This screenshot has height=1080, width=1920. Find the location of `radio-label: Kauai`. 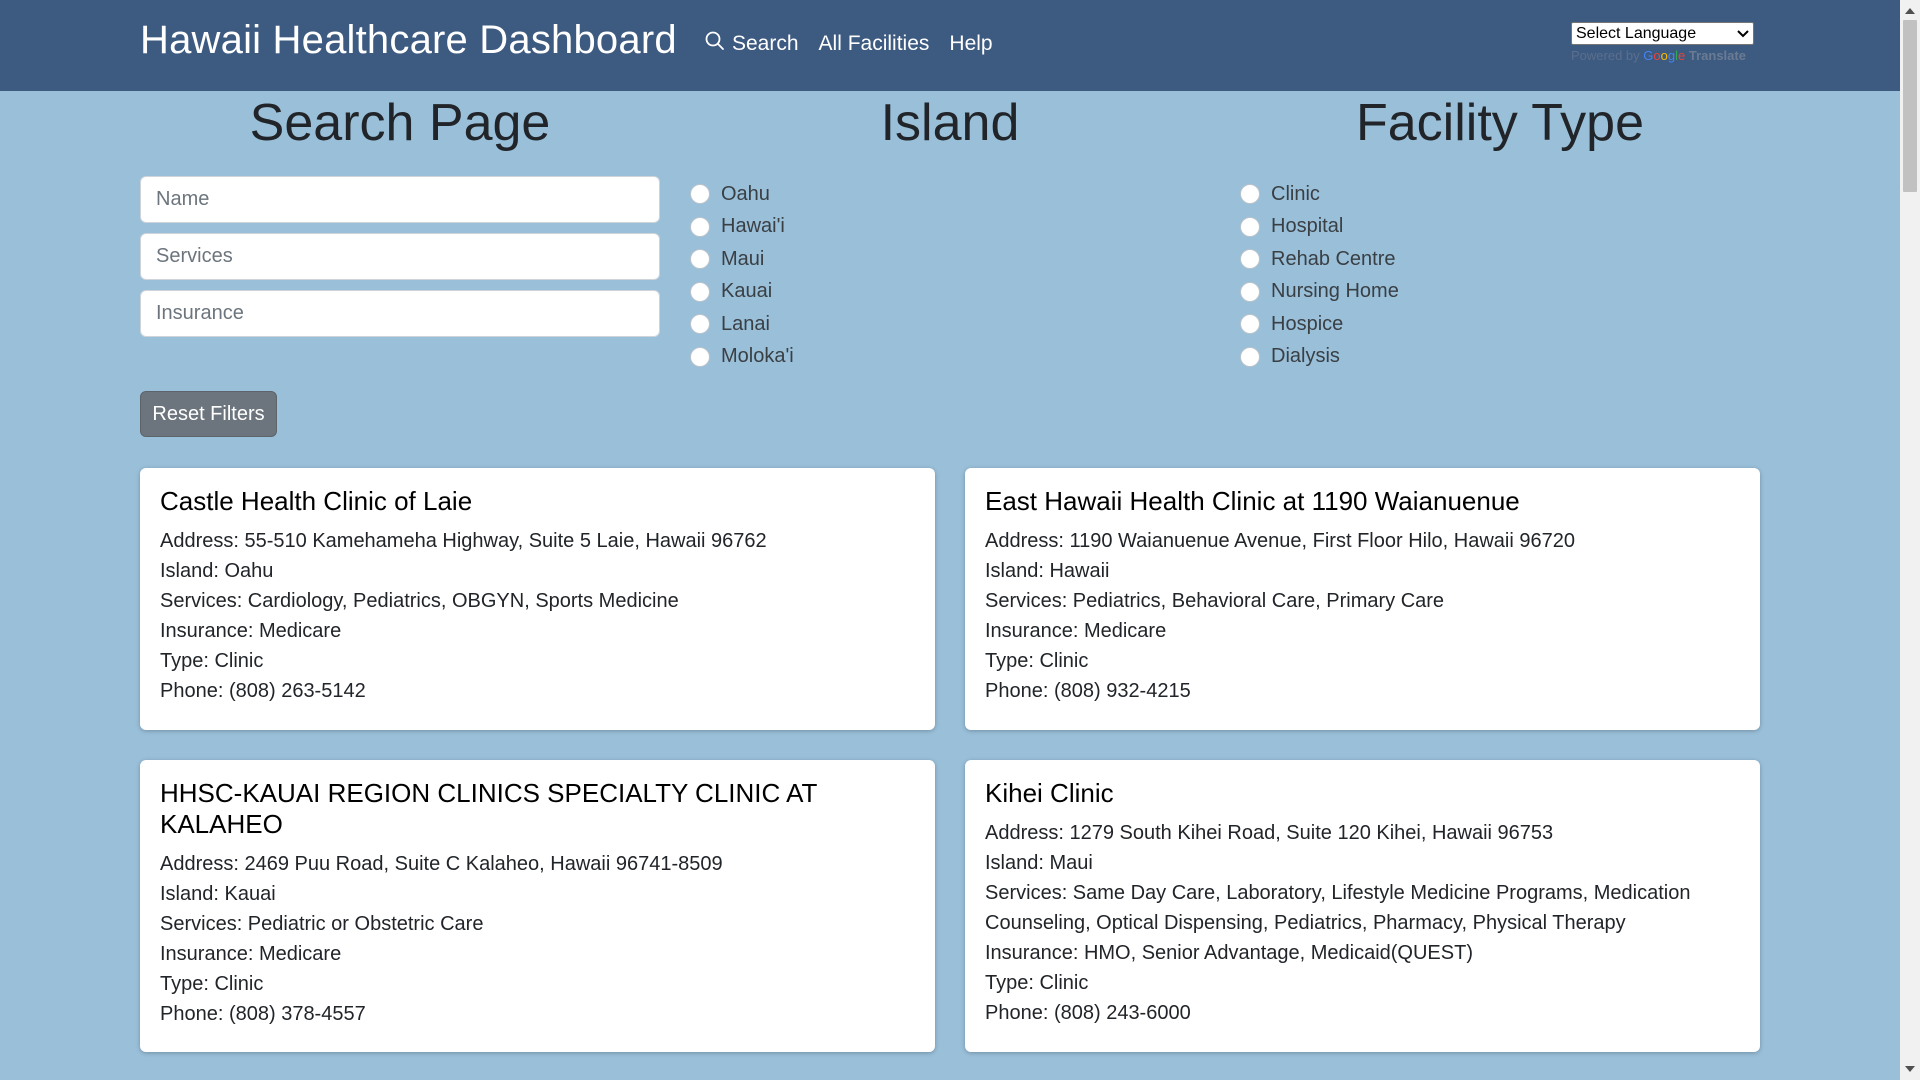

radio-label: Kauai is located at coordinates (747, 291).